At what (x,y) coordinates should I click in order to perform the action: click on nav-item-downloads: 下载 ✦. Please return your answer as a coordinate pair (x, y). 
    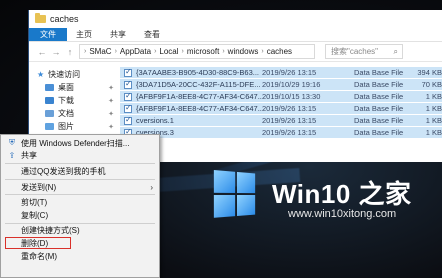
    Looking at the image, I should click on (74, 100).